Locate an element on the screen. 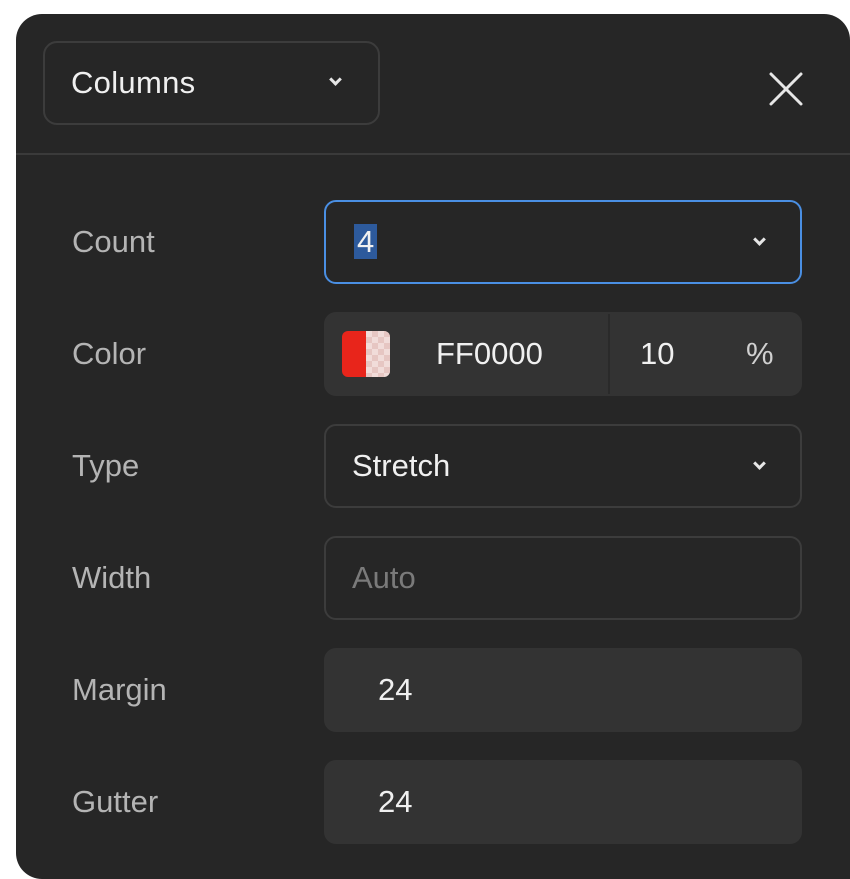 The width and height of the screenshot is (850, 879). gutter-row: Gutter 24 is located at coordinates (433, 802).